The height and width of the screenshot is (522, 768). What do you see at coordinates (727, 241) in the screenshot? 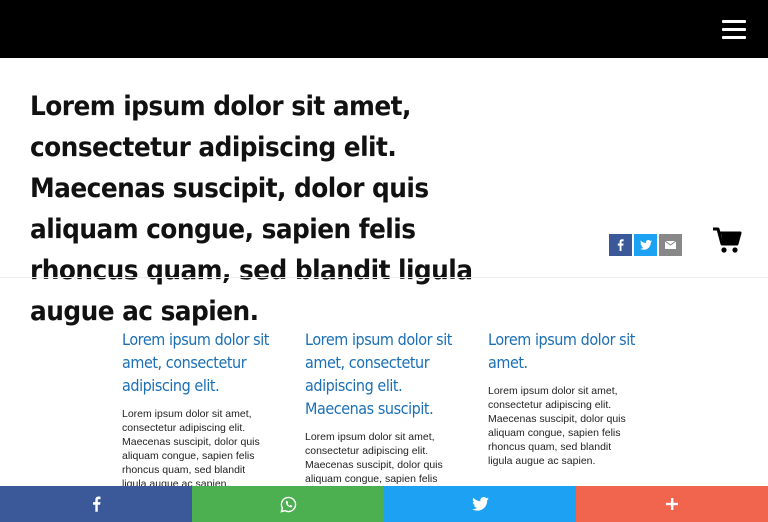
I see `shopping-cart-icon` at bounding box center [727, 241].